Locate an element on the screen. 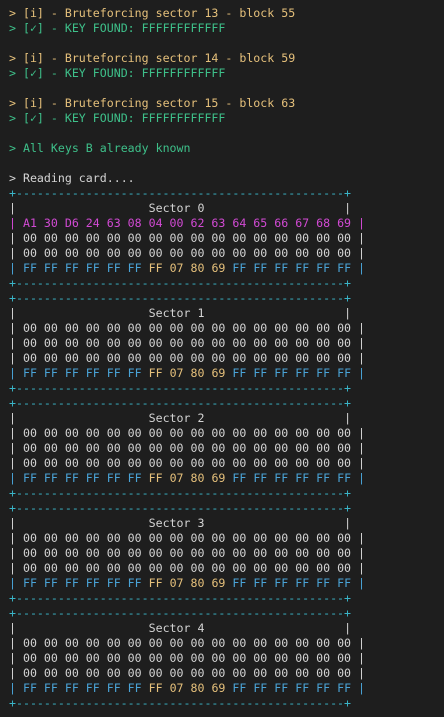 The width and height of the screenshot is (444, 717). sector-title-row: | Sector 3 | is located at coordinates (180, 523).